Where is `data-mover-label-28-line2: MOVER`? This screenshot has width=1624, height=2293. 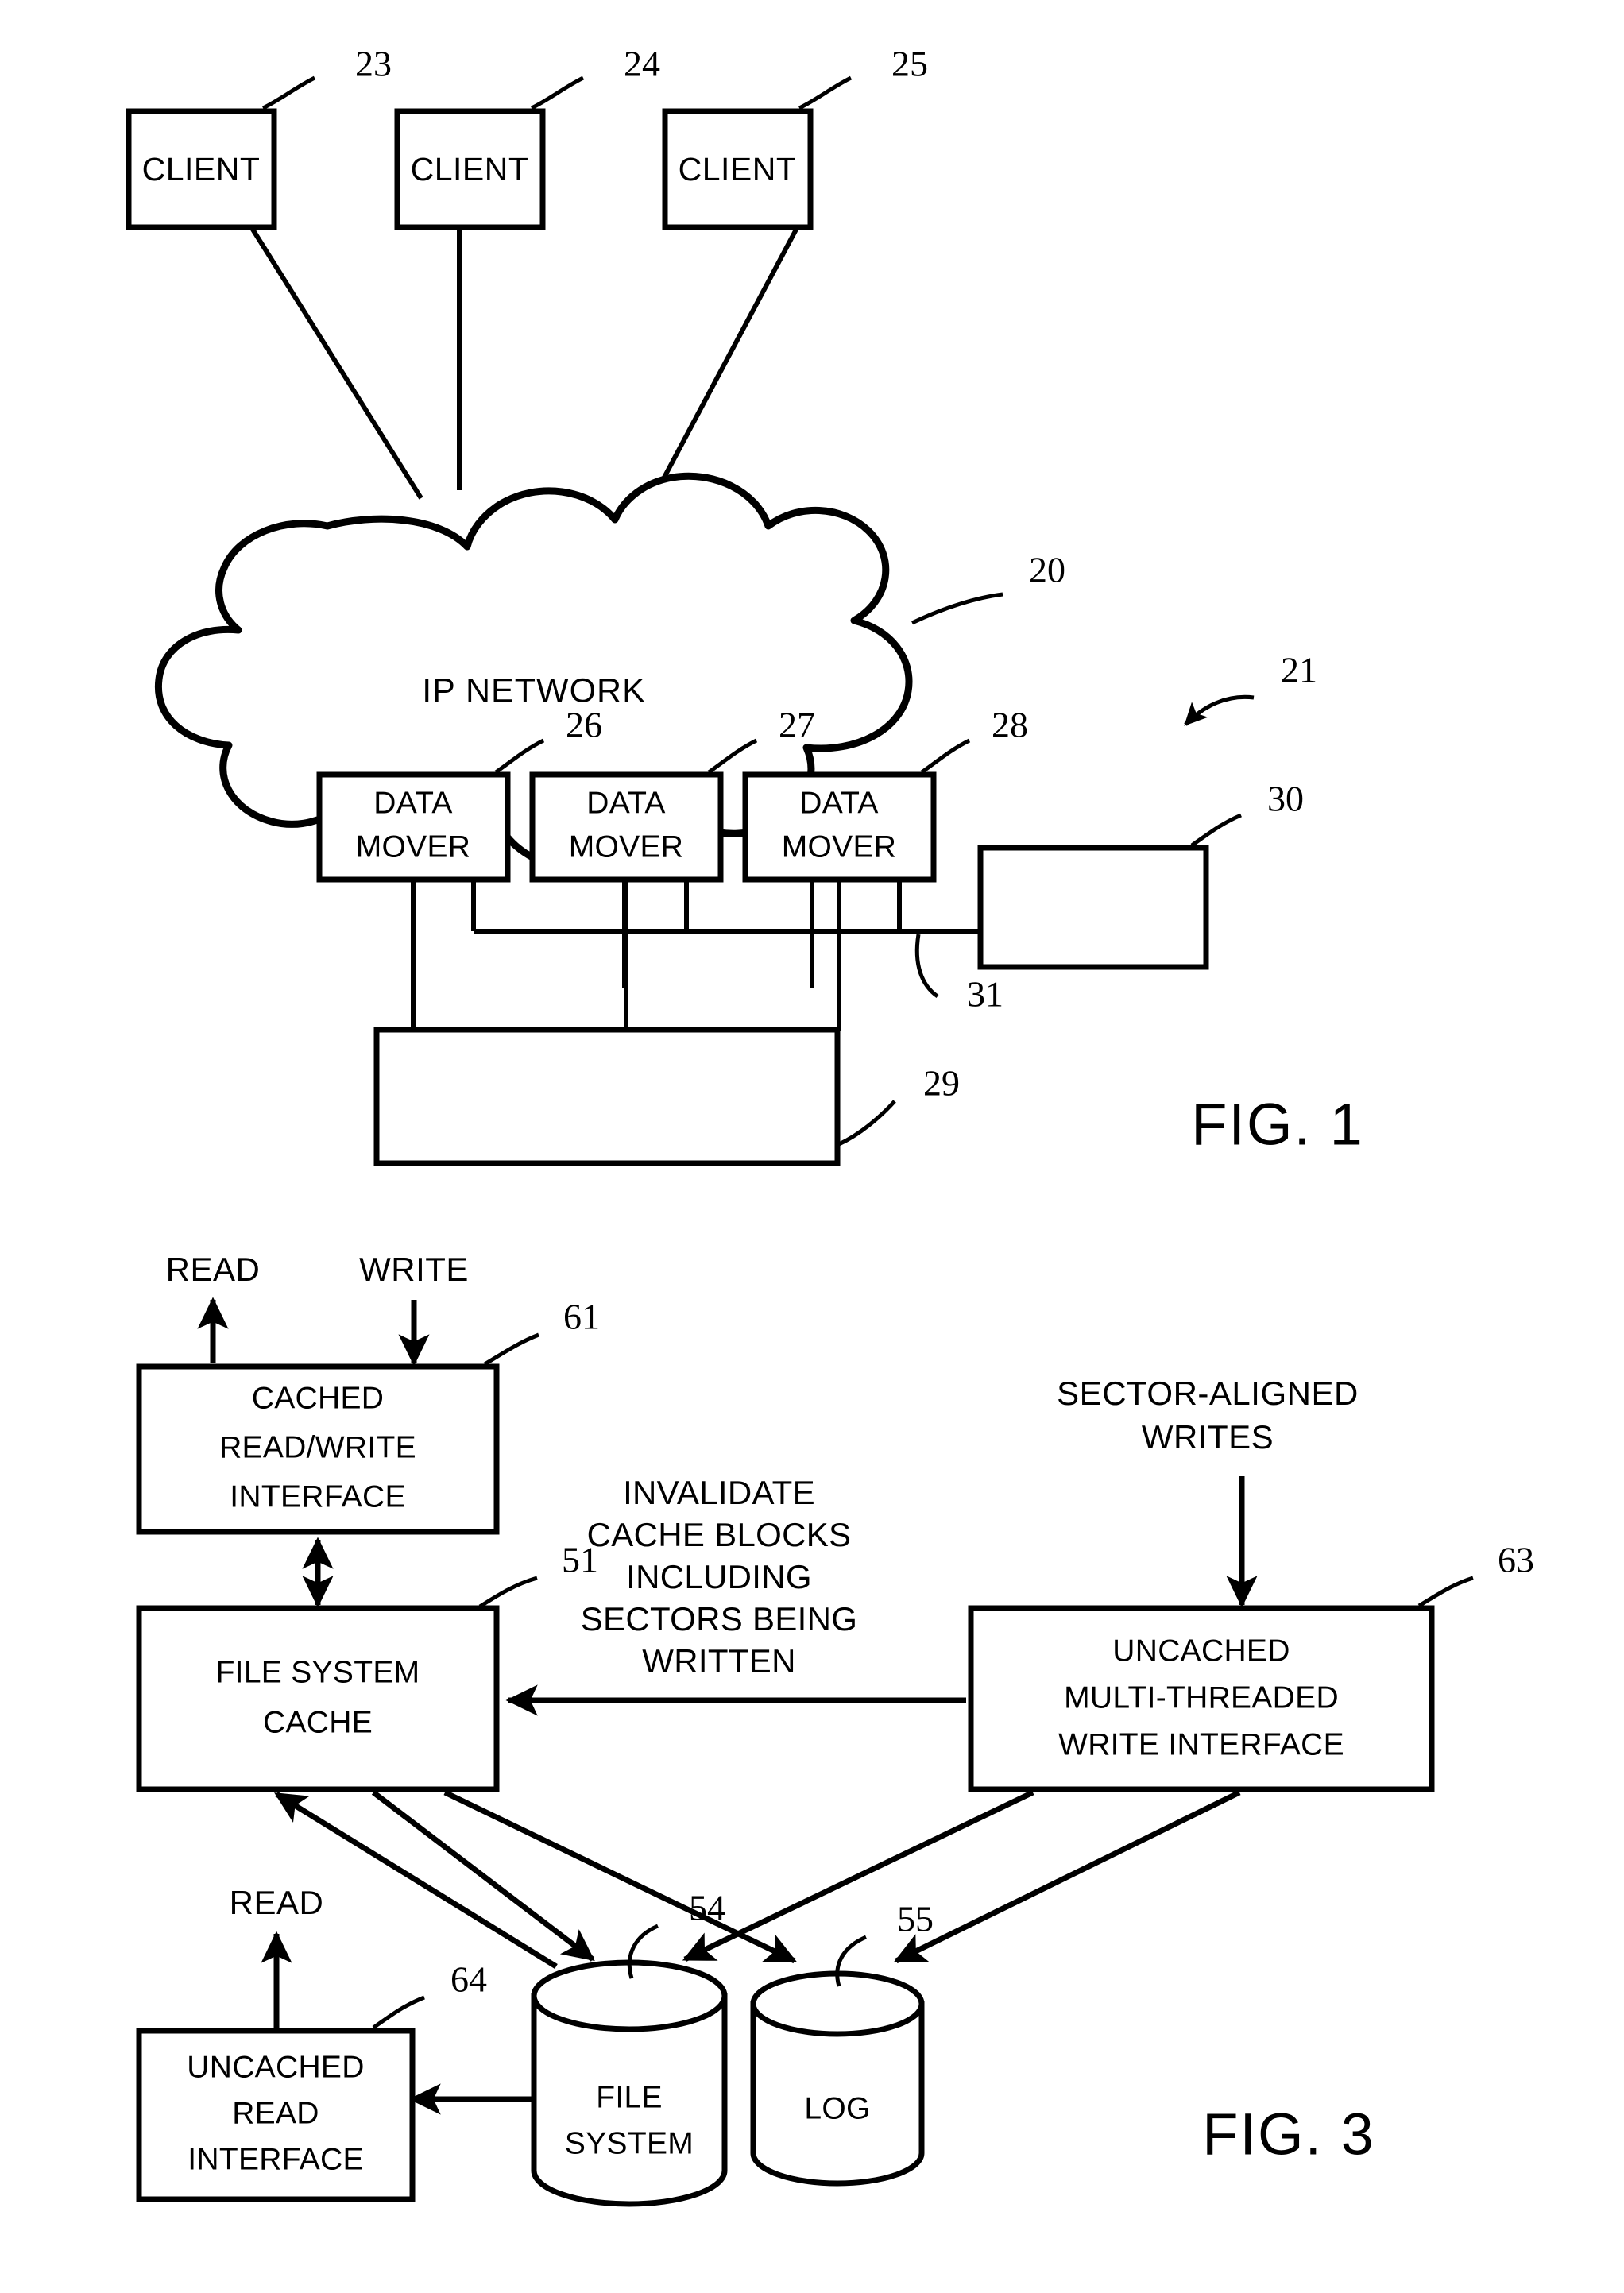 data-mover-label-28-line2: MOVER is located at coordinates (839, 846).